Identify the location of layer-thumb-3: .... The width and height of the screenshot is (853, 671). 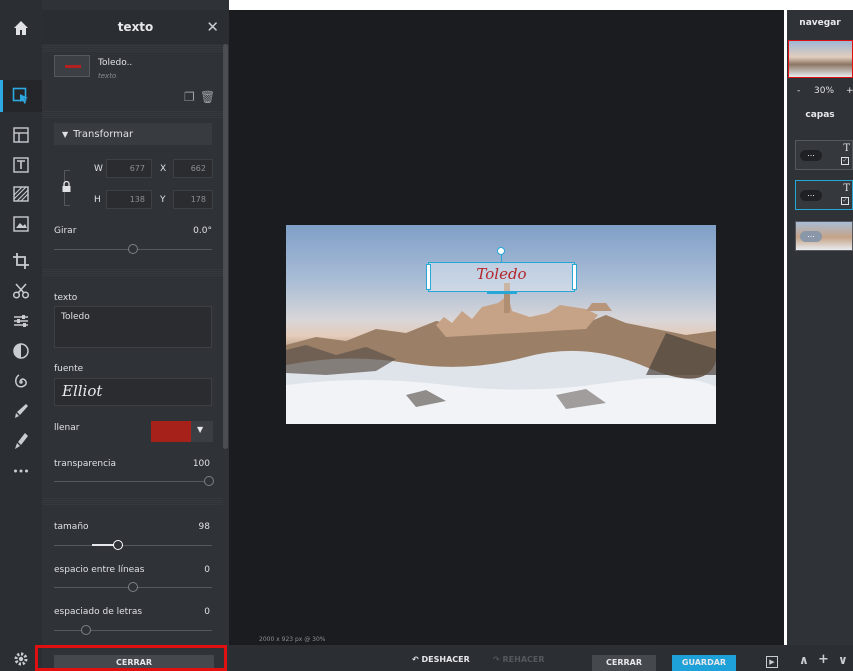
(824, 236).